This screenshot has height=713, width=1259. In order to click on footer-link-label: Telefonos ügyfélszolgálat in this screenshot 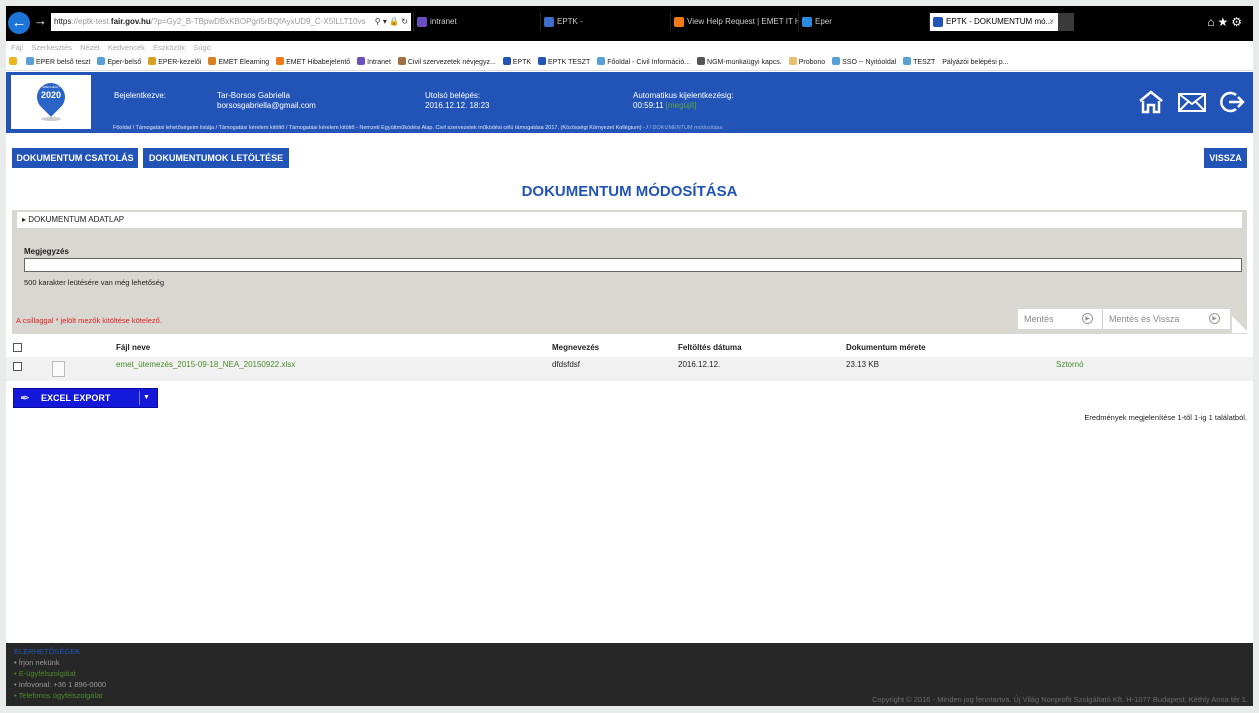, I will do `click(60, 695)`.